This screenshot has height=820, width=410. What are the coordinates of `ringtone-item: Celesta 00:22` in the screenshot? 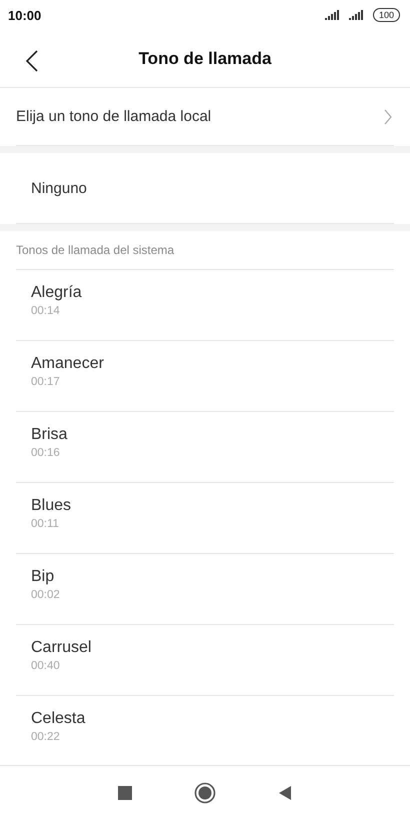 It's located at (205, 730).